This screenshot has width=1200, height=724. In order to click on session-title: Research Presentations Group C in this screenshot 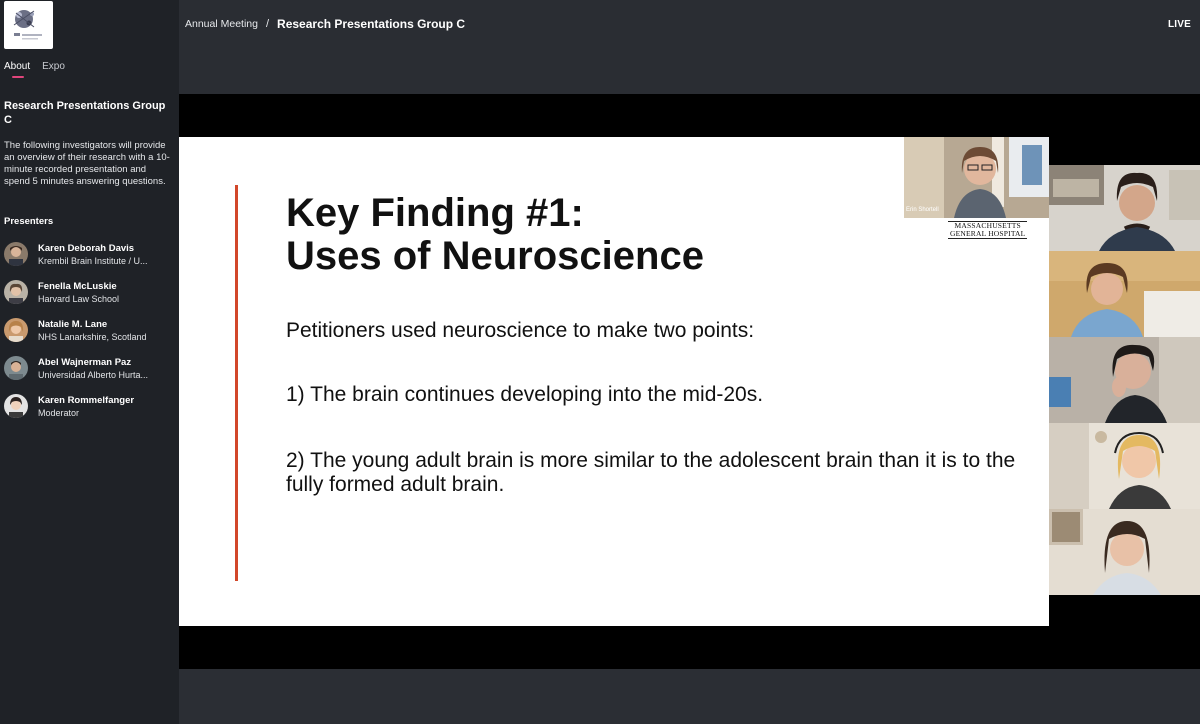, I will do `click(85, 113)`.